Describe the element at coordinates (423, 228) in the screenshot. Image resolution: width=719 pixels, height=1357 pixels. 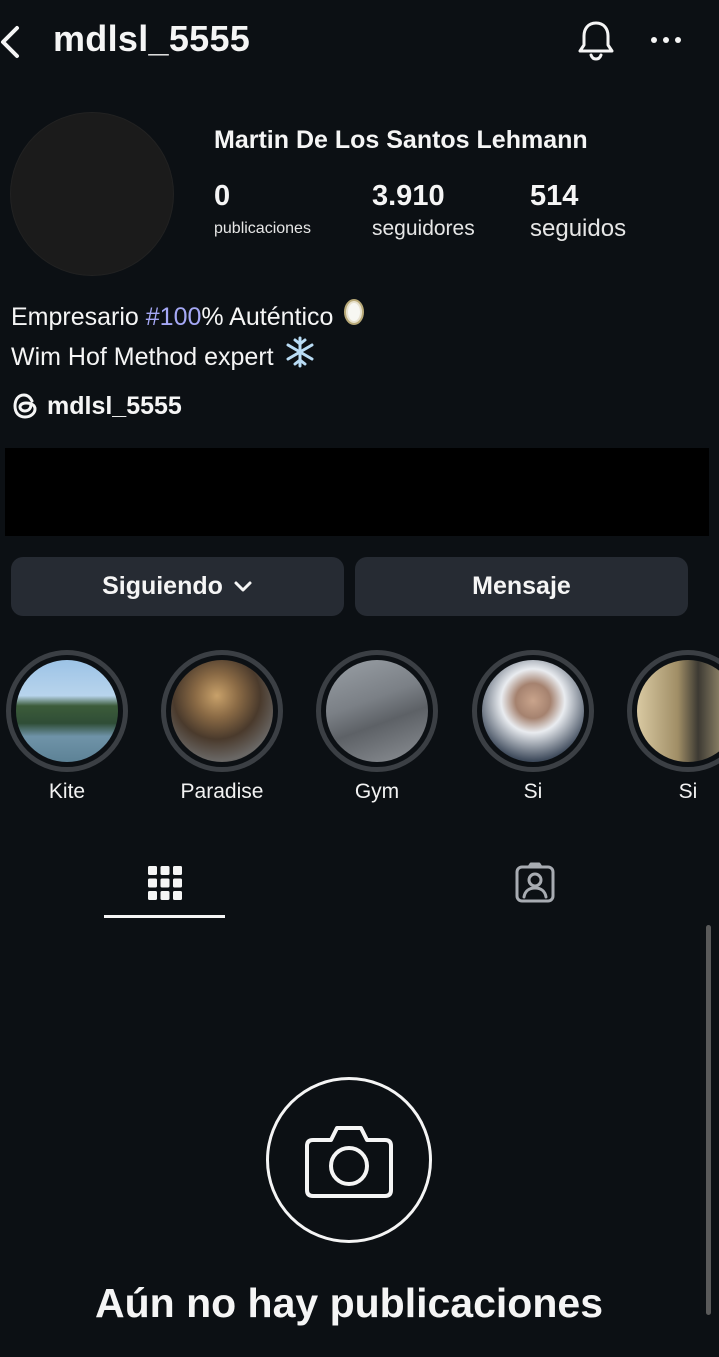
I see `followers-label: seguidores` at that location.